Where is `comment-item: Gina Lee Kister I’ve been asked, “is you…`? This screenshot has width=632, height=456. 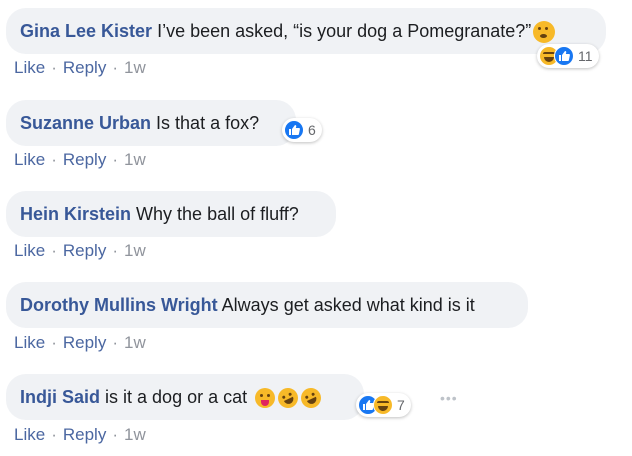
comment-item: Gina Lee Kister I’ve been asked, “is you… is located at coordinates (306, 31).